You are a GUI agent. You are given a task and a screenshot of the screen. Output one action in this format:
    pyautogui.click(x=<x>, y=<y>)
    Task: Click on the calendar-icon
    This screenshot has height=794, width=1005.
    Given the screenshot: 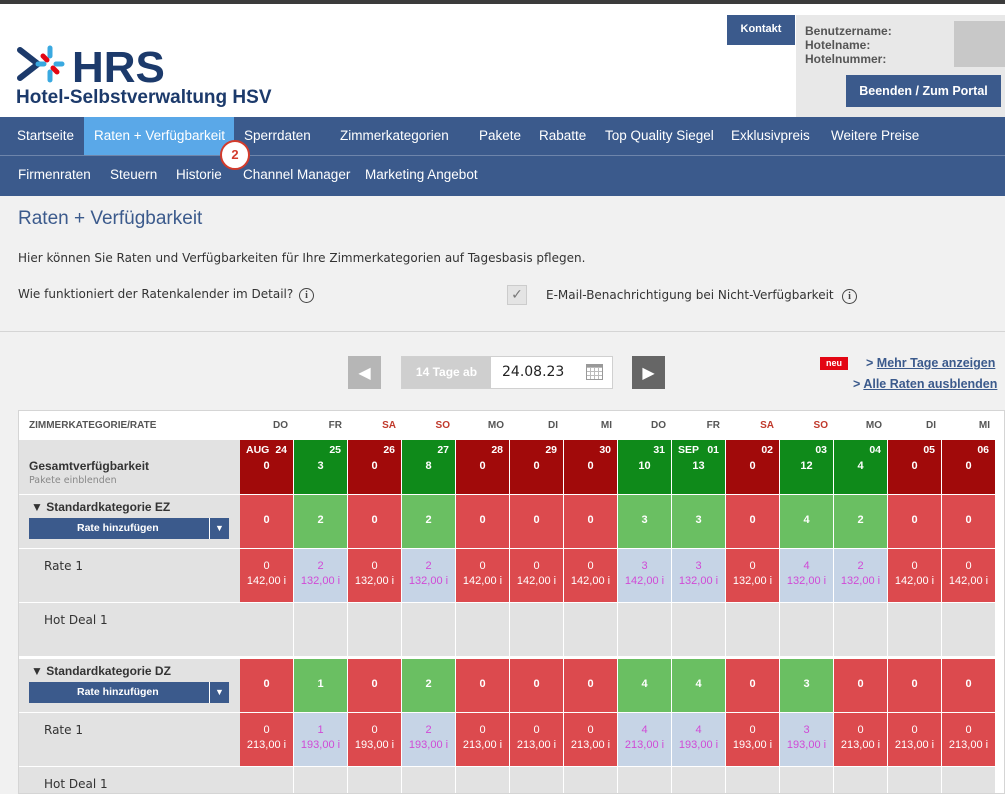 What is the action you would take?
    pyautogui.click(x=594, y=372)
    